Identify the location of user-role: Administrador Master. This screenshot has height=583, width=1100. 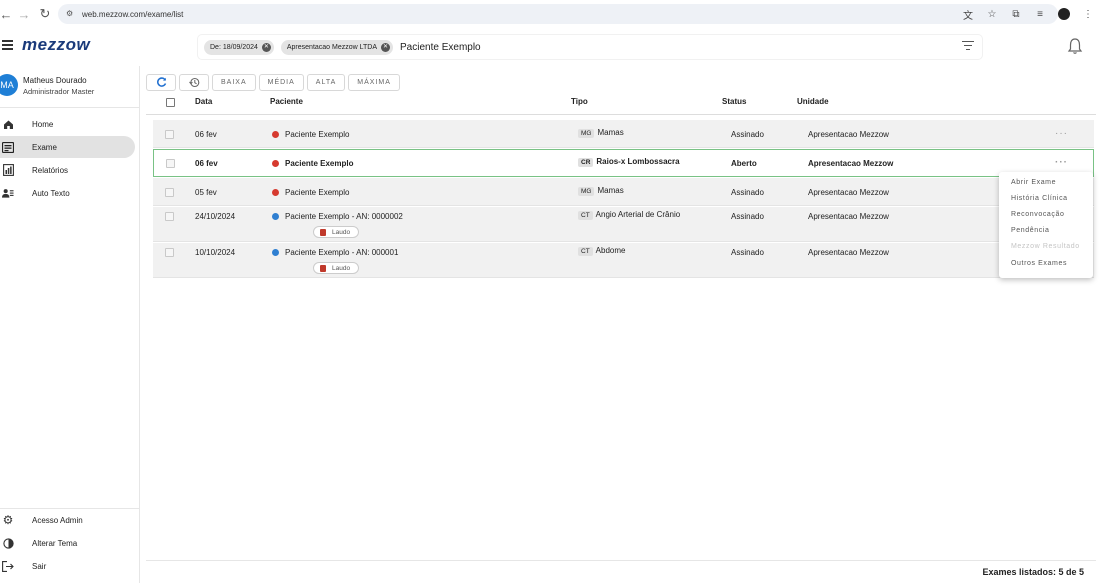
(59, 91).